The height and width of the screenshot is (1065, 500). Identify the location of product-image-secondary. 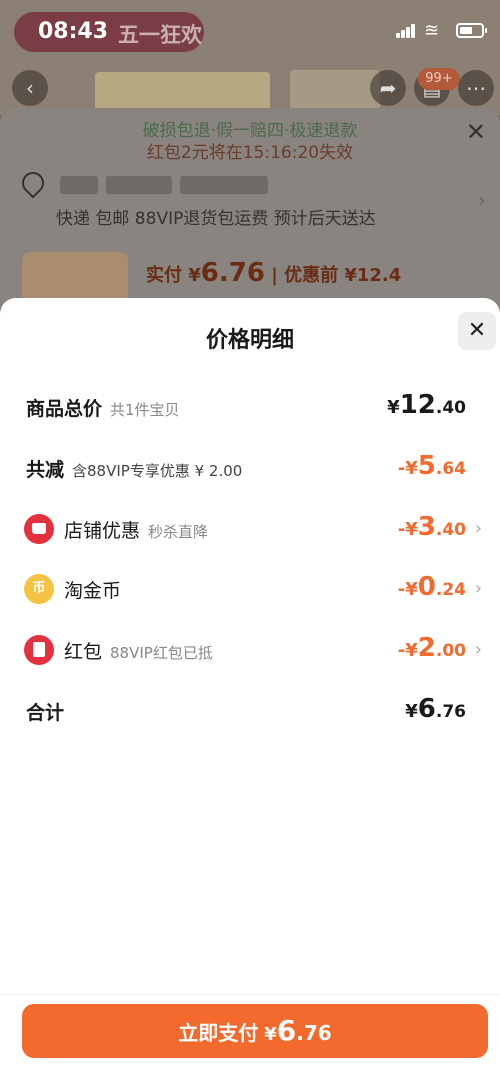
(335, 90).